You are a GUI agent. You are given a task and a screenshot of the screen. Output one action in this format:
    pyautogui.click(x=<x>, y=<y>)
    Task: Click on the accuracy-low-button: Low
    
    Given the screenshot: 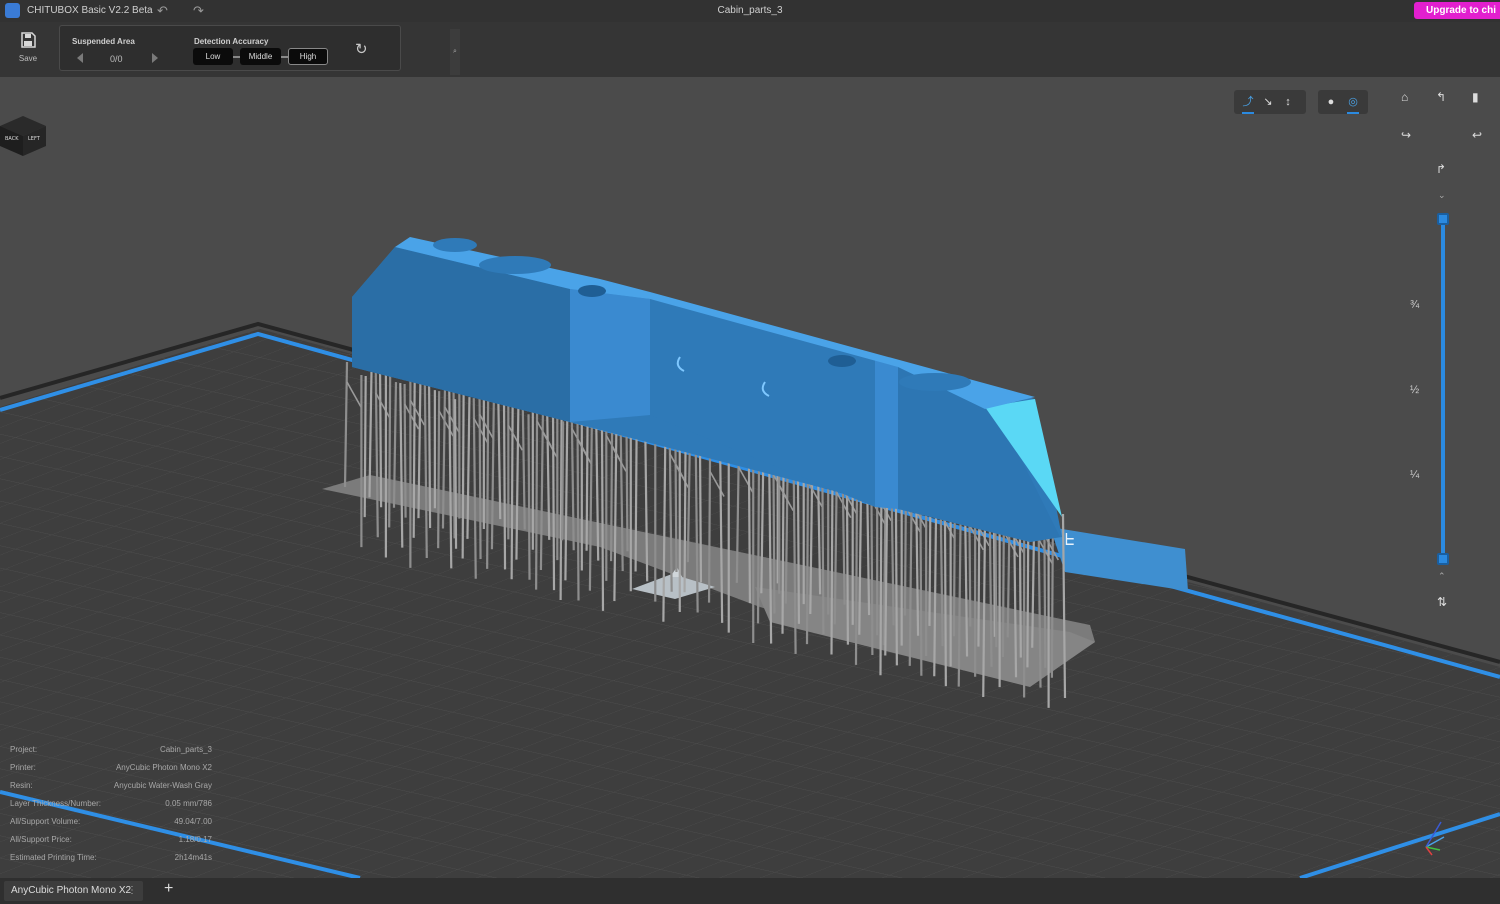 What is the action you would take?
    pyautogui.click(x=213, y=56)
    